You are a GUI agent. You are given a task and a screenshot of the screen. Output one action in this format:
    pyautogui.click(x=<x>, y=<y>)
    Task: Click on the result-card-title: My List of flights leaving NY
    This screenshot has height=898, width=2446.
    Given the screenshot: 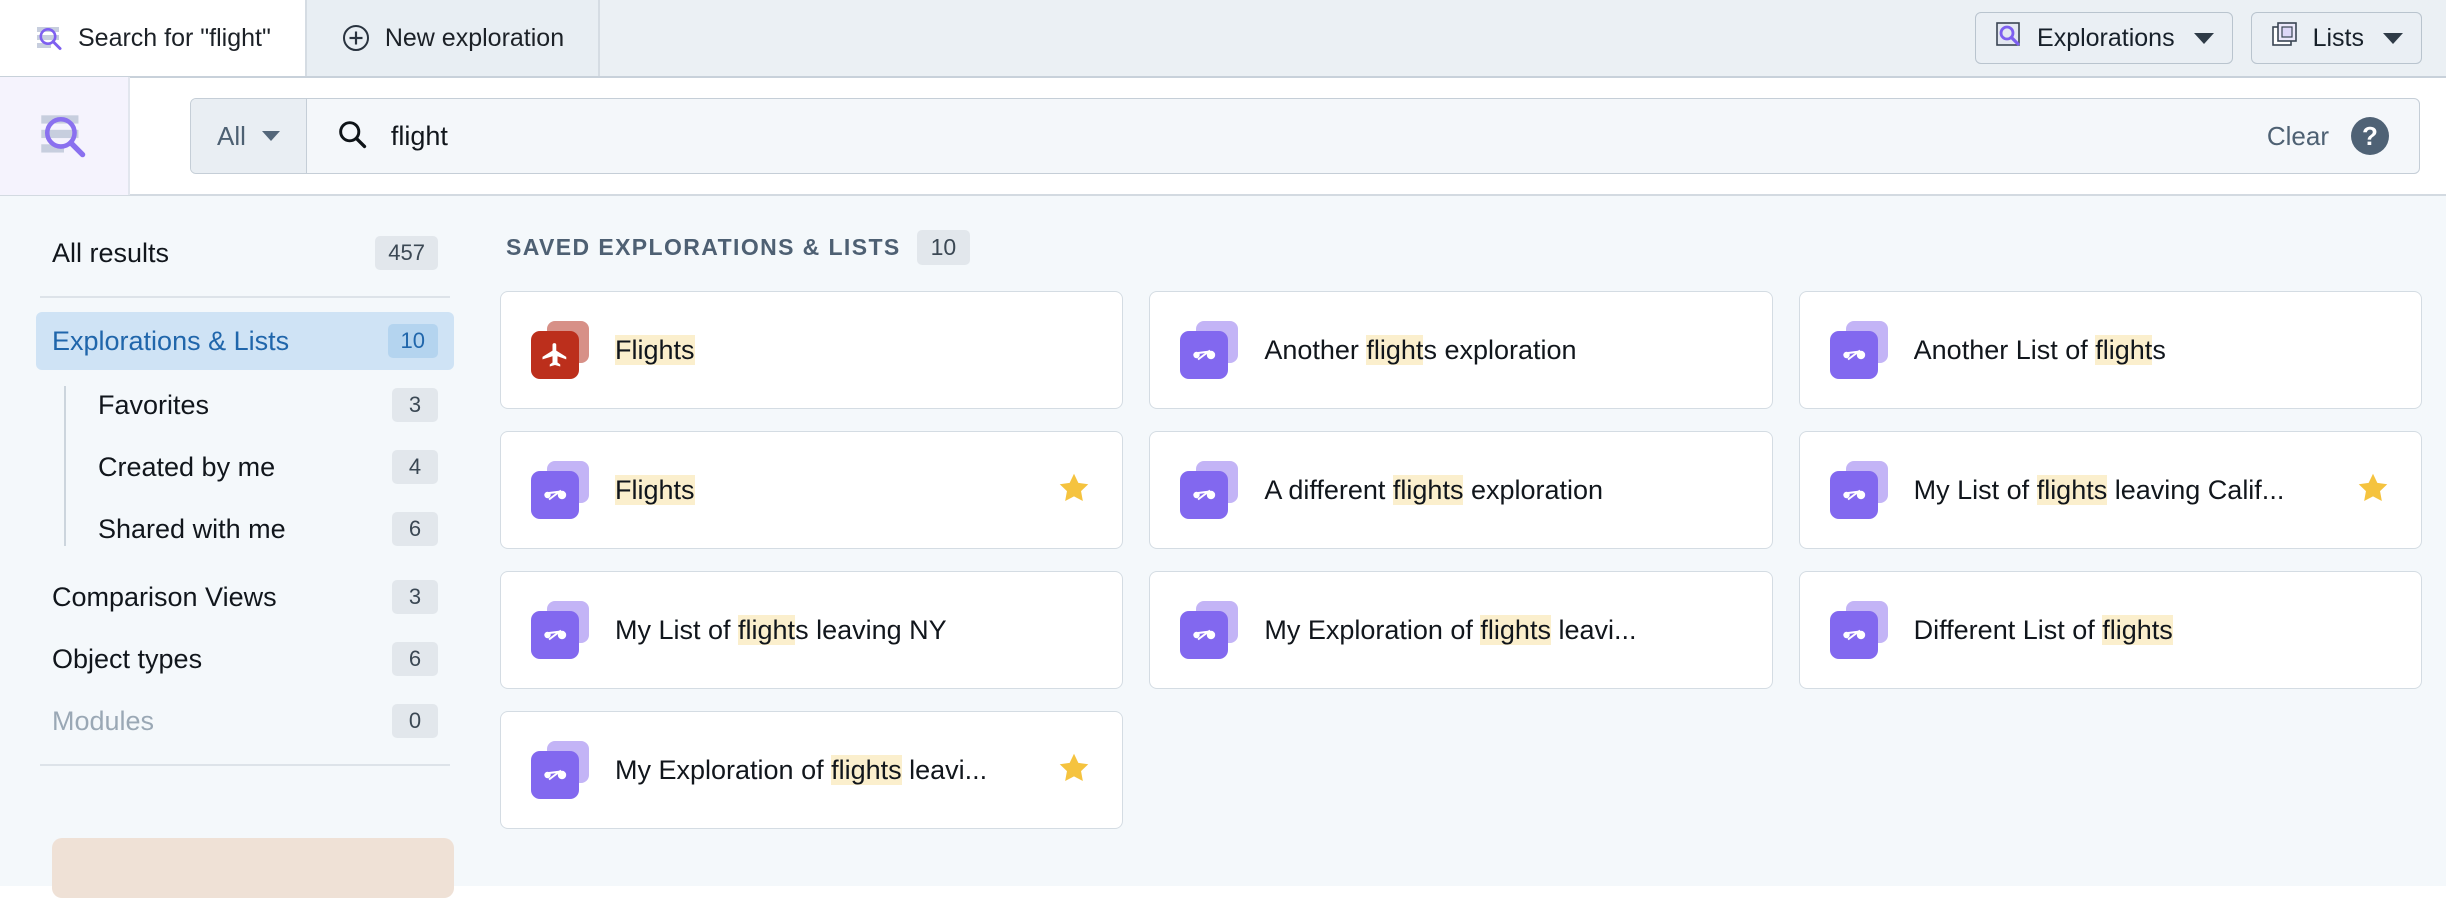 What is the action you would take?
    pyautogui.click(x=781, y=629)
    